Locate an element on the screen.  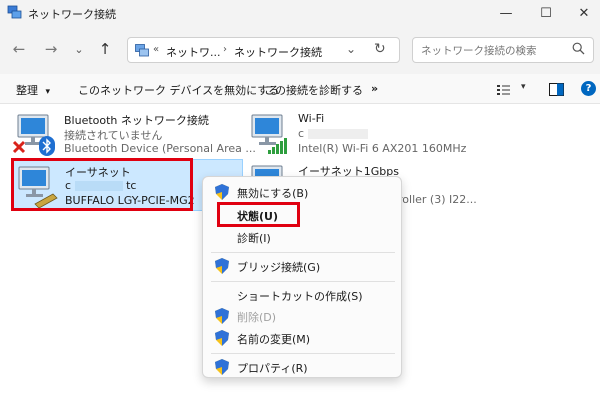
connection-wifi: Wi-Fi c Intel(R) Wi-Fi 6 AX201 160MHz is located at coordinates (362, 133).